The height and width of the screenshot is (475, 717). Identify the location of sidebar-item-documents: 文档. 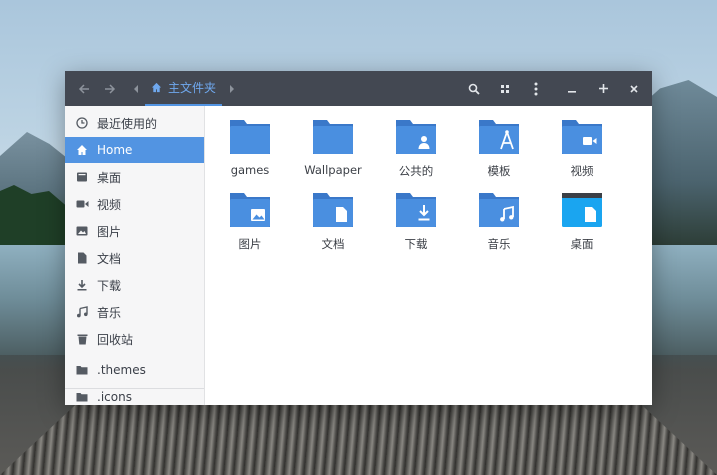
(134, 258).